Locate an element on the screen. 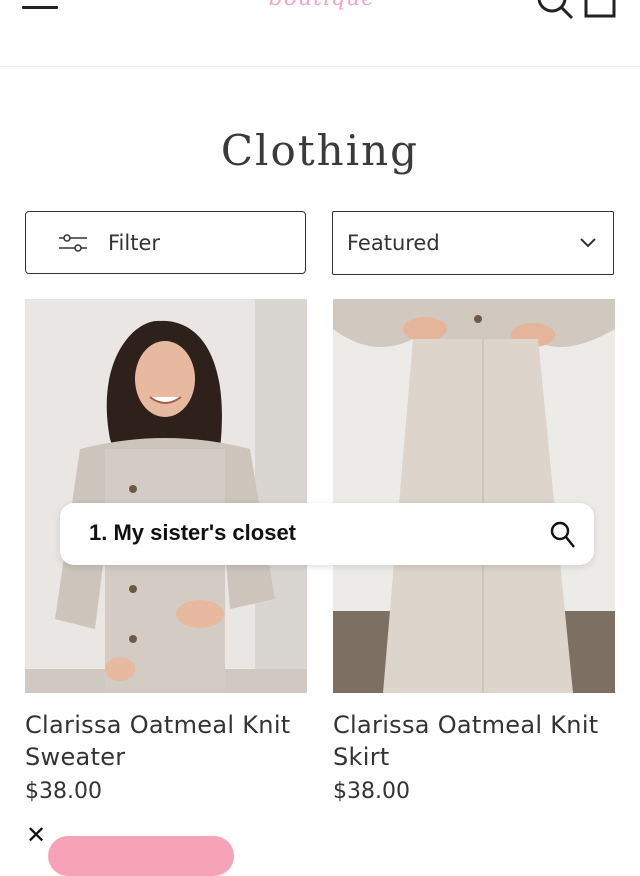 The height and width of the screenshot is (876, 640). sort-dropdown: Featured is located at coordinates (473, 243).